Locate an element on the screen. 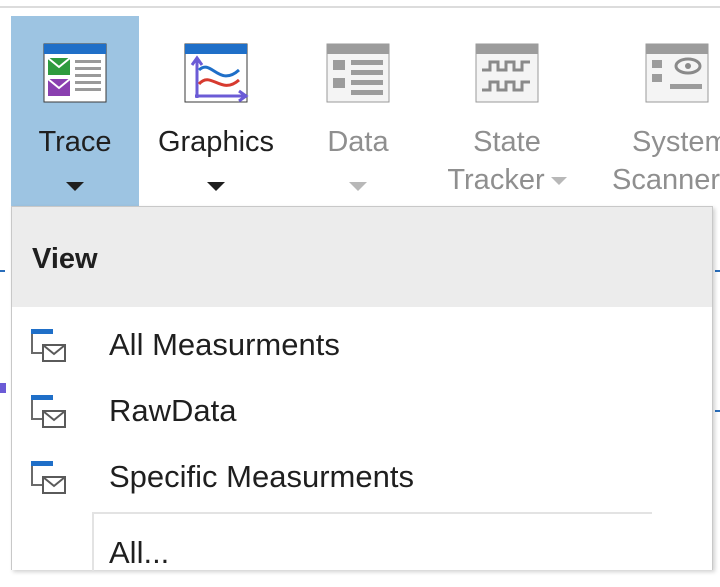  menu-item-all-measurments: All Measurments is located at coordinates (362, 346).